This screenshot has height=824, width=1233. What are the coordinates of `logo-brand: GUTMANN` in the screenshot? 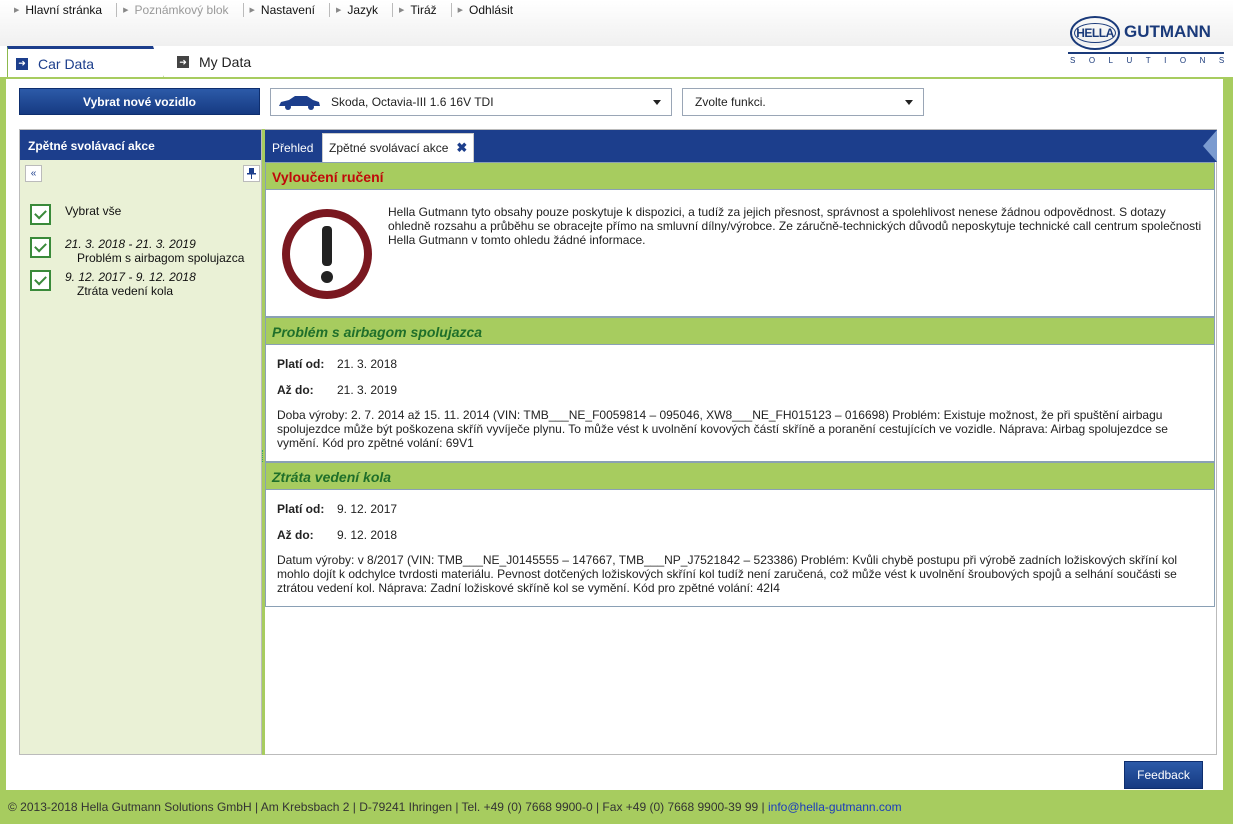 It's located at (1167, 31).